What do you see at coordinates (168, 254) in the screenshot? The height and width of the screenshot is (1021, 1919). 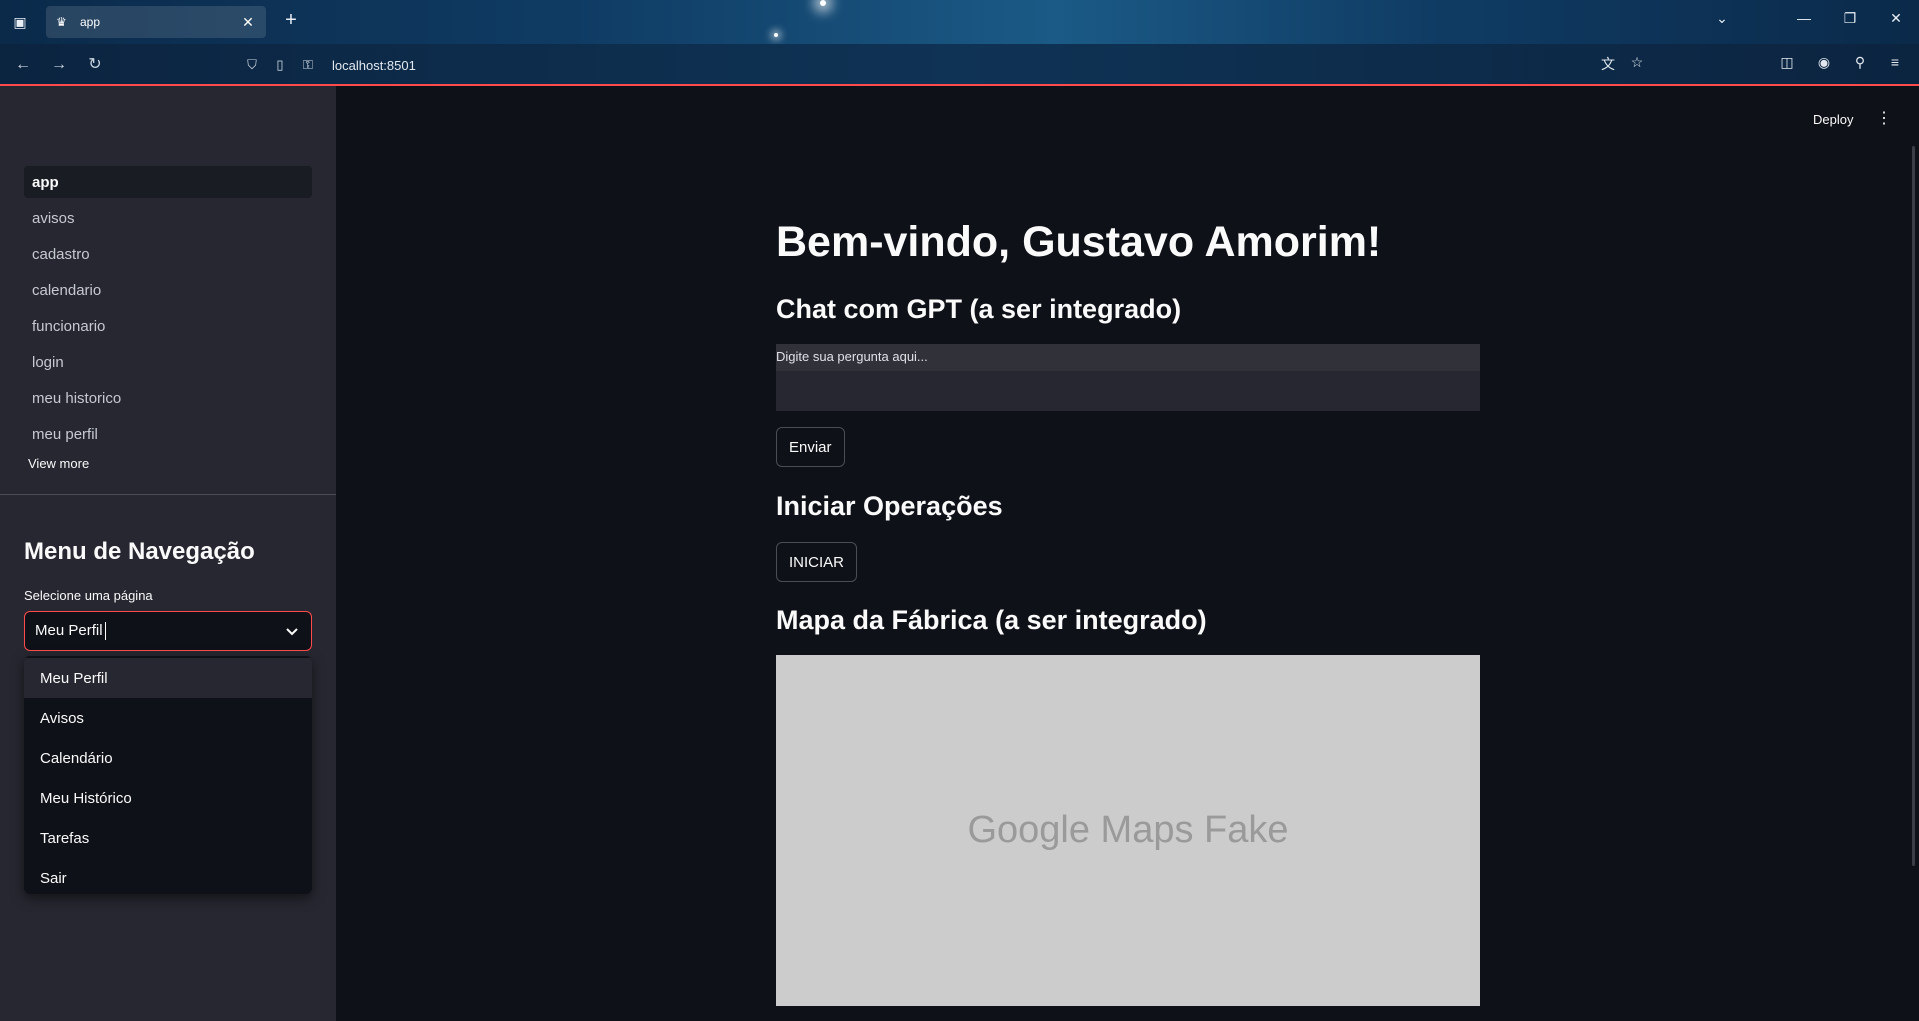 I see `sidebar-item-cadastro: cadastro` at bounding box center [168, 254].